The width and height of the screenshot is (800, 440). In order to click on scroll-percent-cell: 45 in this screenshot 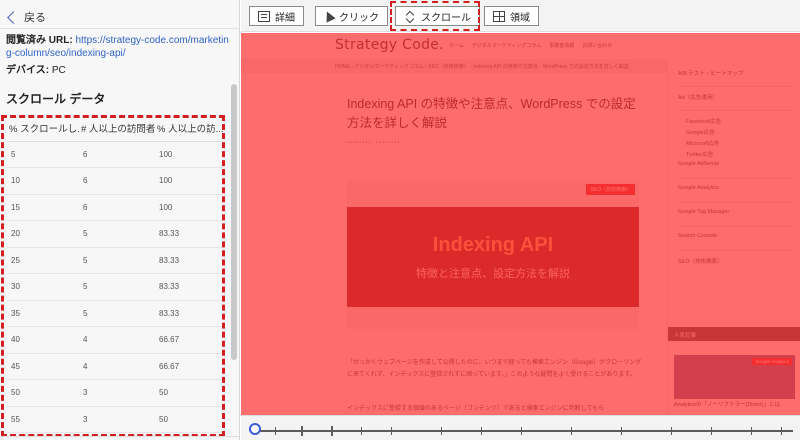, I will do `click(43, 366)`.